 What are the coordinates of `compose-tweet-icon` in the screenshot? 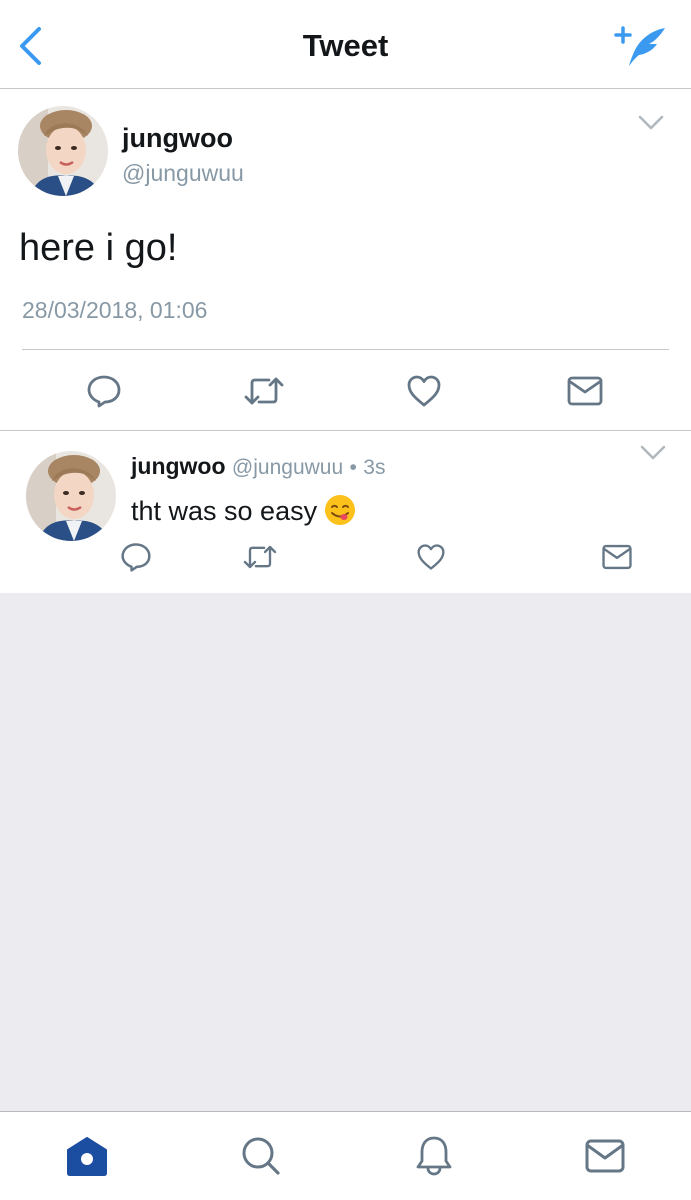 It's located at (639, 46).